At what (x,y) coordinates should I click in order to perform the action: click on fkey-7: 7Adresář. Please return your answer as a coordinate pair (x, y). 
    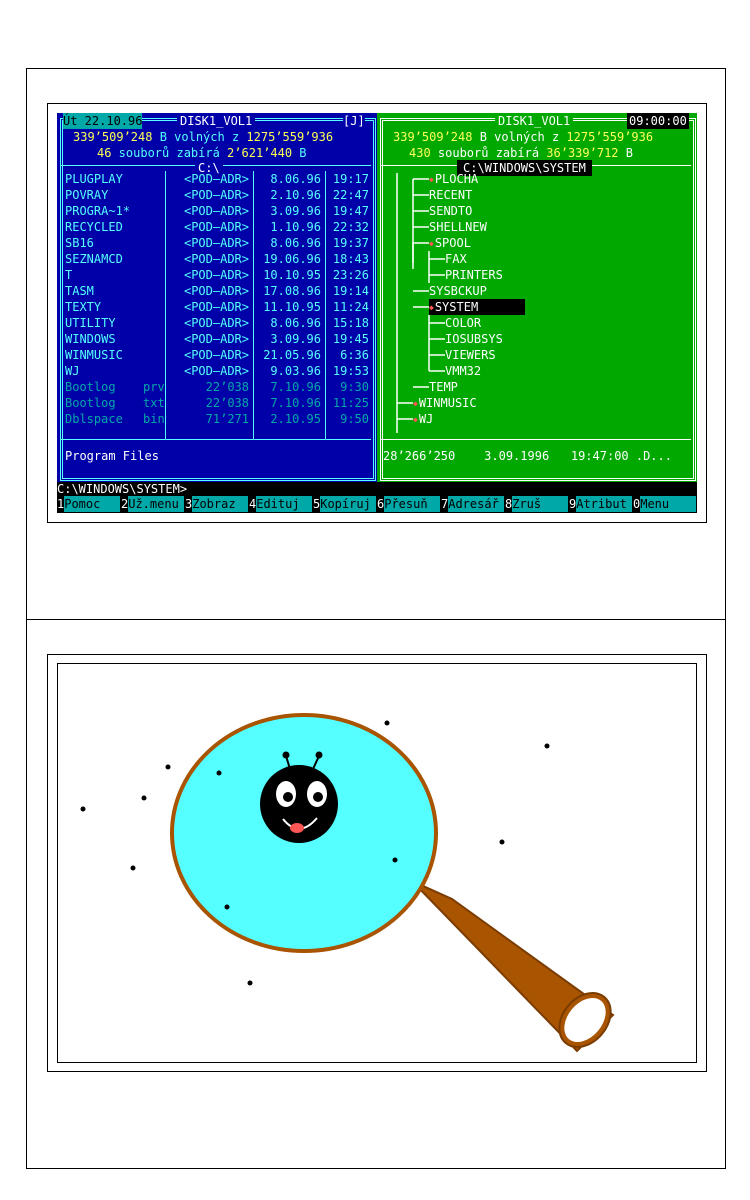
    Looking at the image, I should click on (473, 504).